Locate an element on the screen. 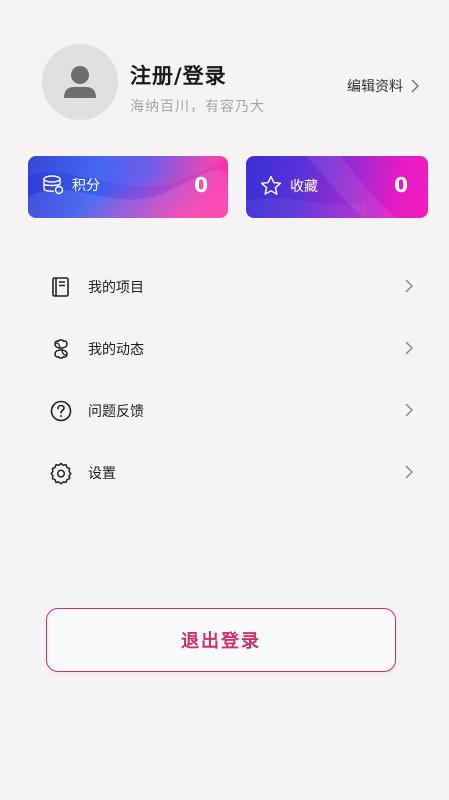  gear-icon is located at coordinates (61, 473).